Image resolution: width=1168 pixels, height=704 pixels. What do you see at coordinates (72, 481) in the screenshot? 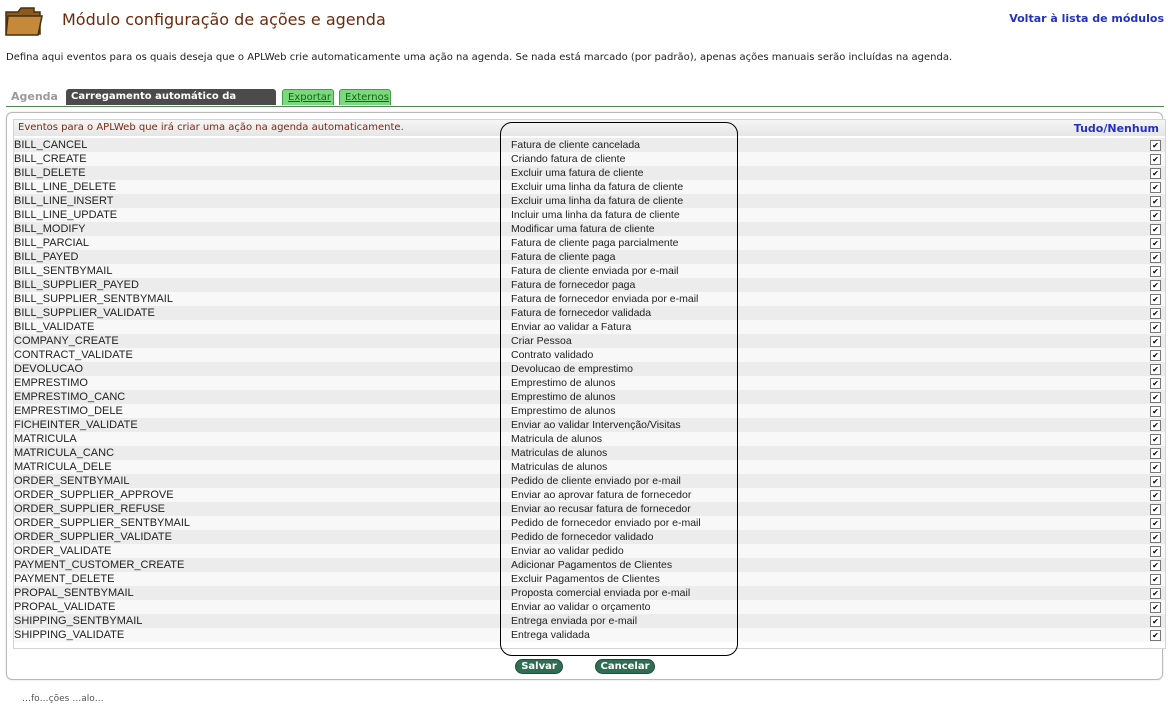
I see `event-code: ORDER_SENTBYMAIL` at bounding box center [72, 481].